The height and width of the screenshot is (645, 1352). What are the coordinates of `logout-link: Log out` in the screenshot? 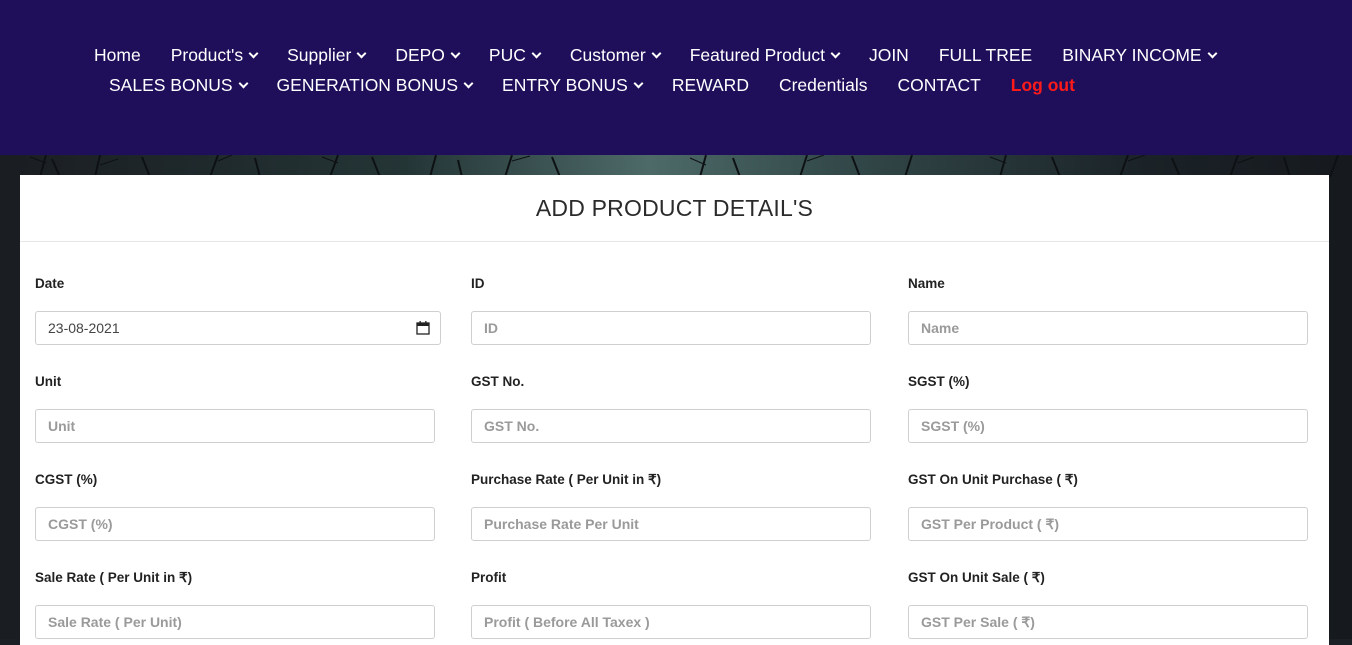 It's located at (1043, 85).